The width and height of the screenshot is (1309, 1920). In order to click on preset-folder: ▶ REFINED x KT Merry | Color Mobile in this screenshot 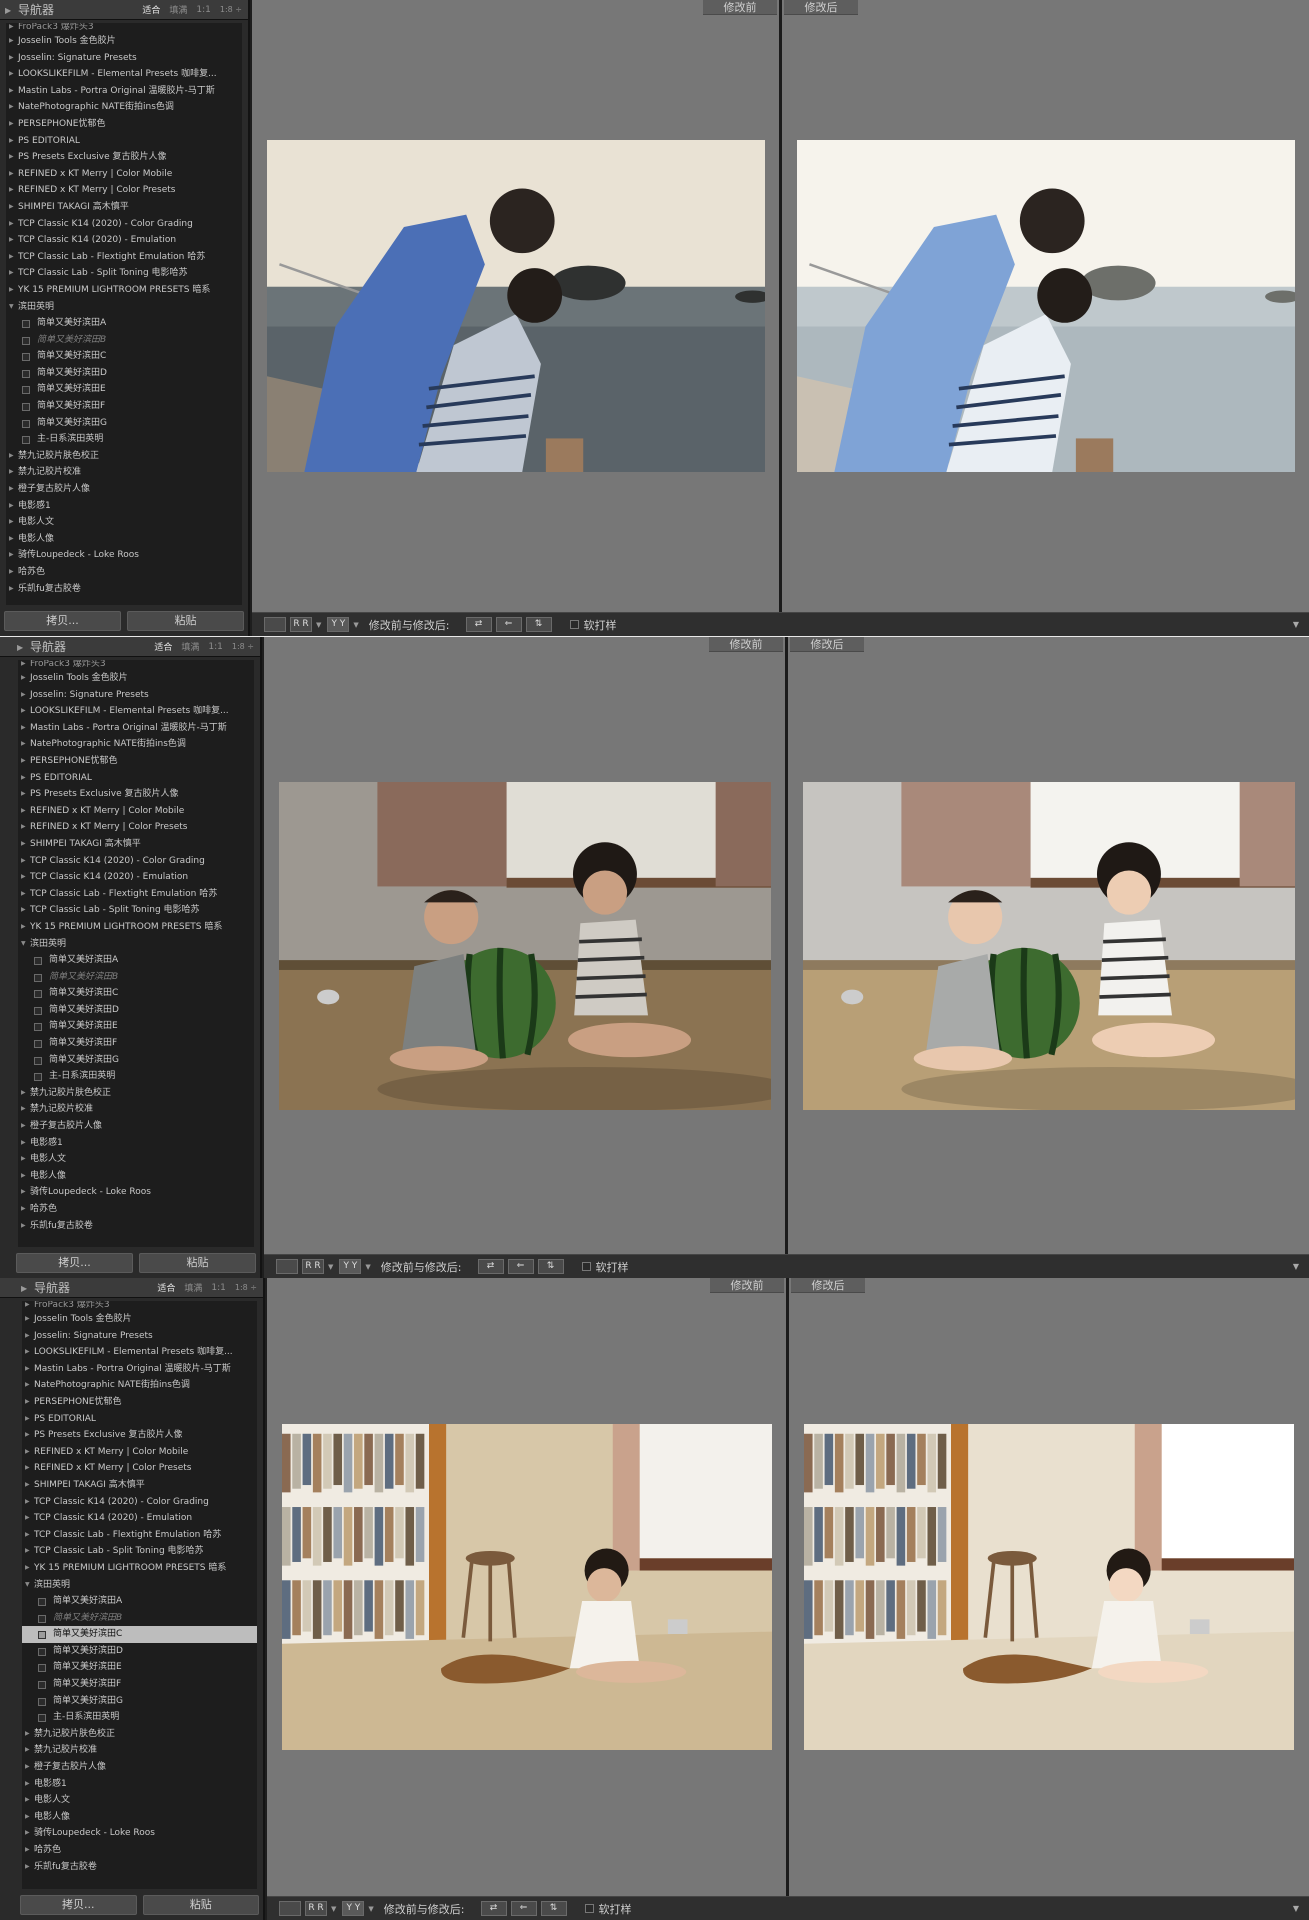, I will do `click(124, 174)`.